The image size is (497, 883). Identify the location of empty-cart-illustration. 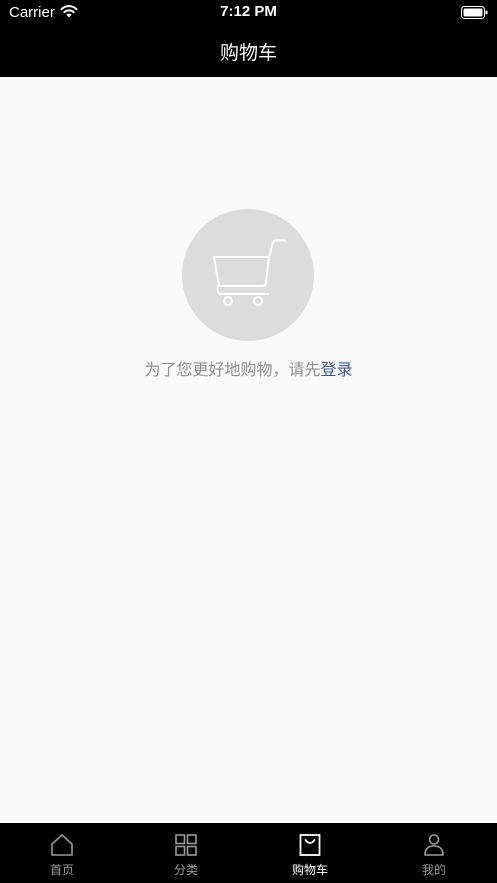
(248, 275).